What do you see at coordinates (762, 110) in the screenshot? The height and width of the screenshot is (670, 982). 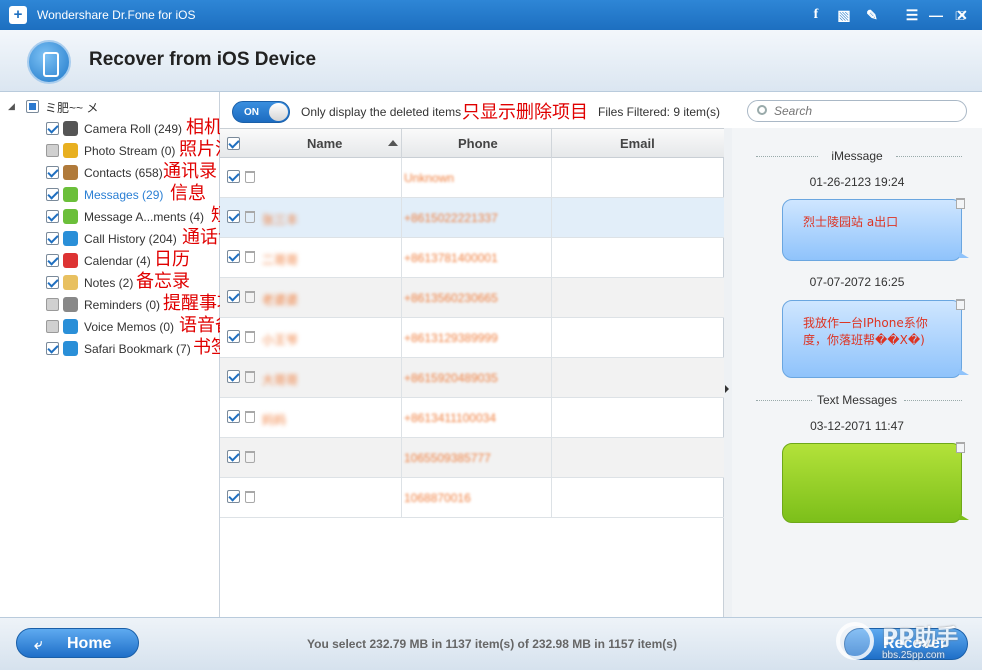 I see `search-icon` at bounding box center [762, 110].